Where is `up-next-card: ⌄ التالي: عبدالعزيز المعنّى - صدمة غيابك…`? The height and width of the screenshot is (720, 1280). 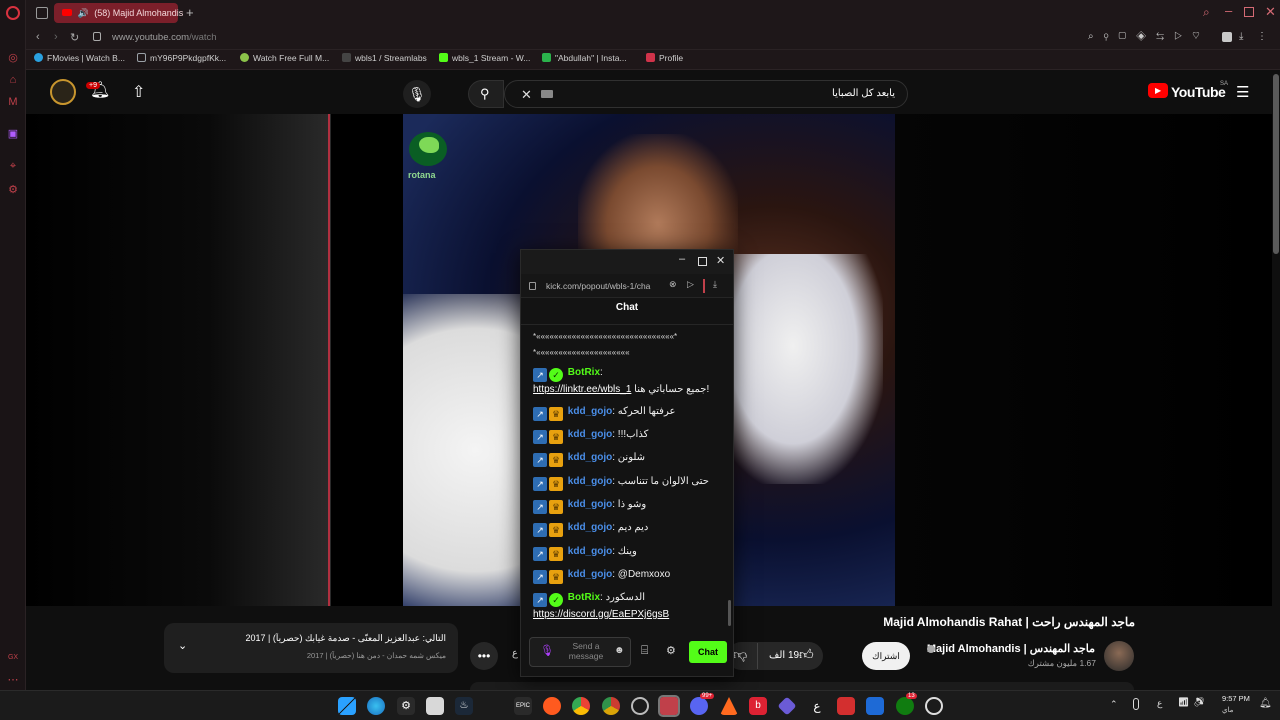 up-next-card: ⌄ التالي: عبدالعزيز المعنّى - صدمة غيابك… is located at coordinates (311, 648).